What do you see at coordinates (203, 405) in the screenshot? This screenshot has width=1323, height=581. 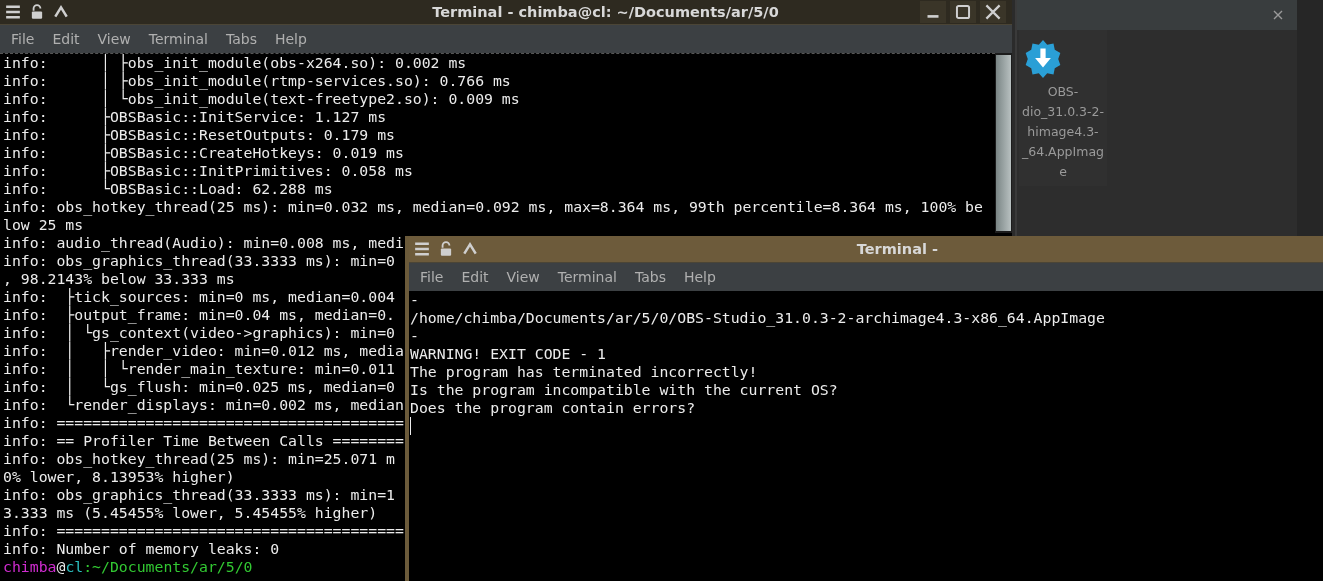 I see `output-line: info: └render_displays: min=0.002 ms, median` at bounding box center [203, 405].